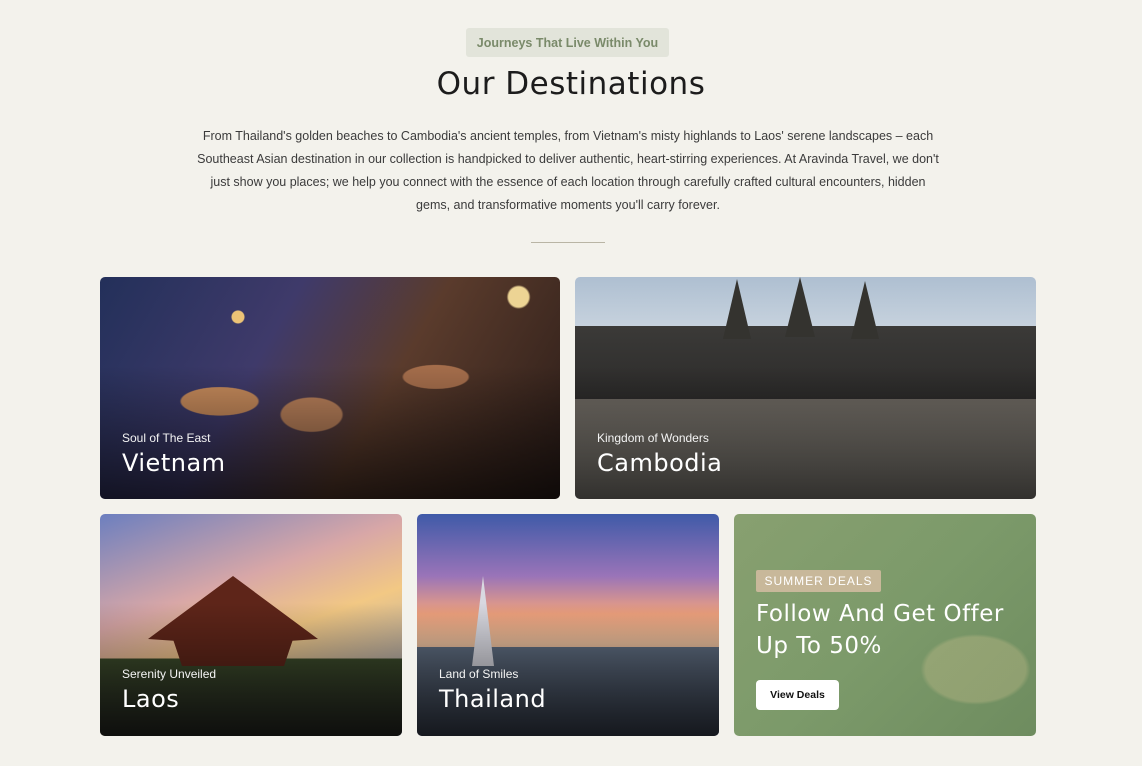  I want to click on destination-subtitle: Kingdom of Wonders, so click(653, 438).